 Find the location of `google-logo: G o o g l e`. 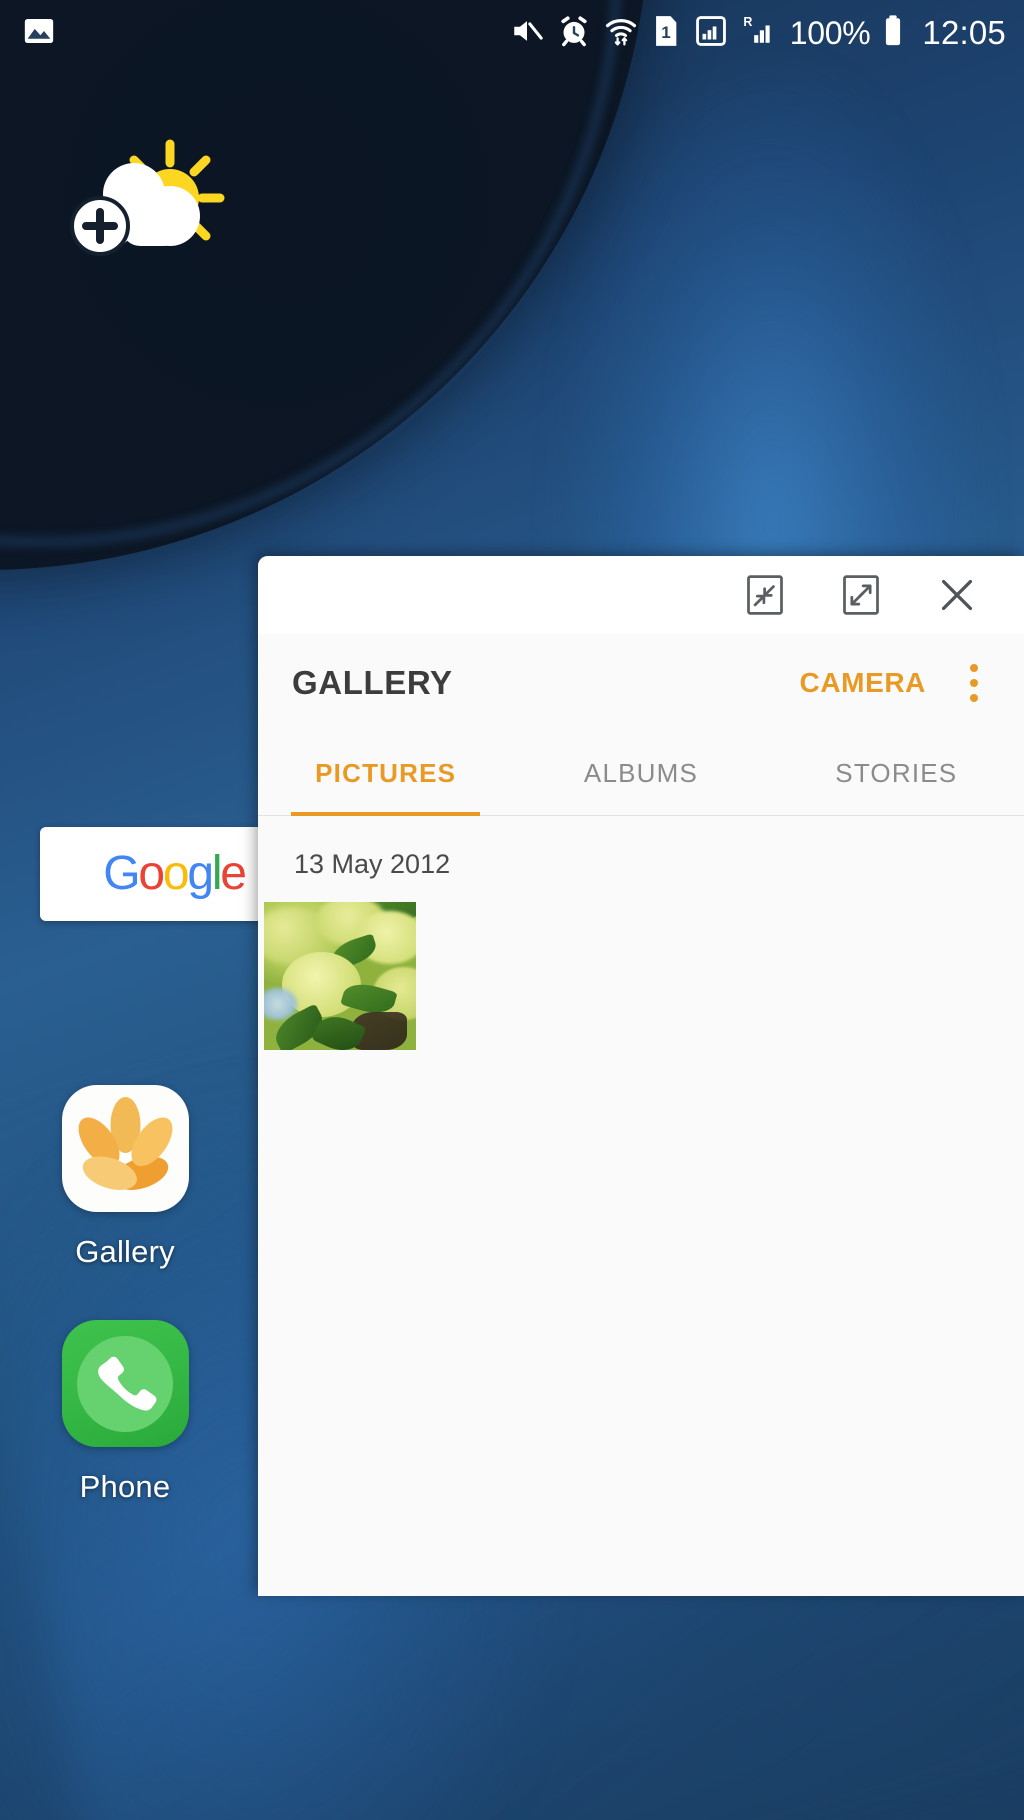

google-logo: G o o g l e is located at coordinates (175, 873).